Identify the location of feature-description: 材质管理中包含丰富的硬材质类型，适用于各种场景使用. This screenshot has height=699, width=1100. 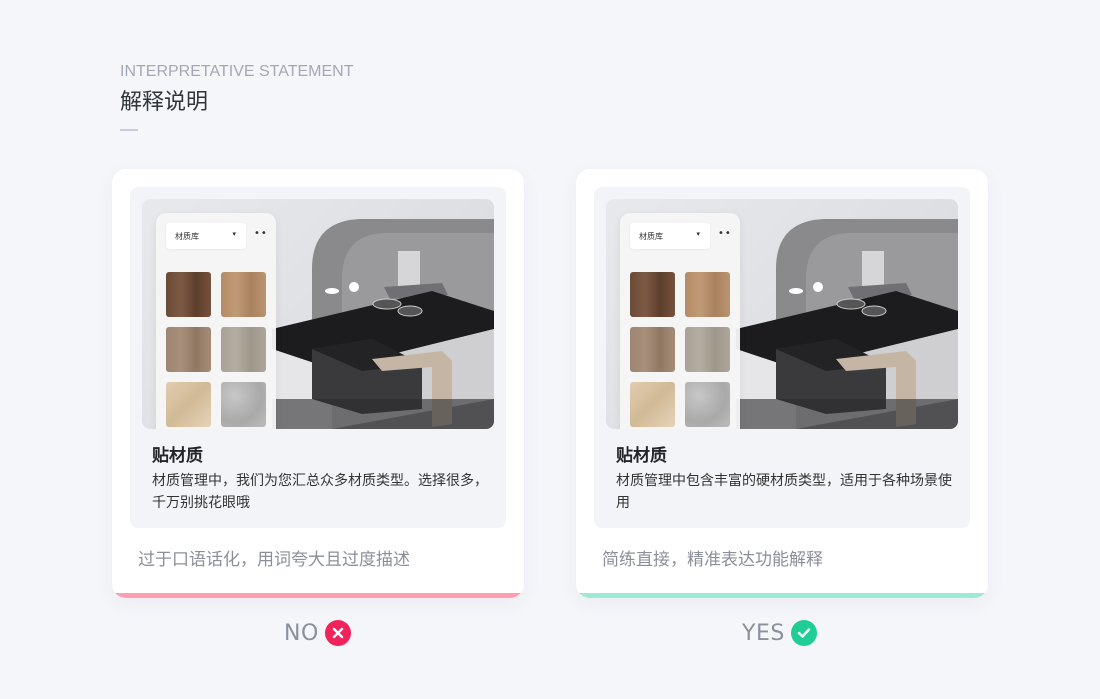
(784, 492).